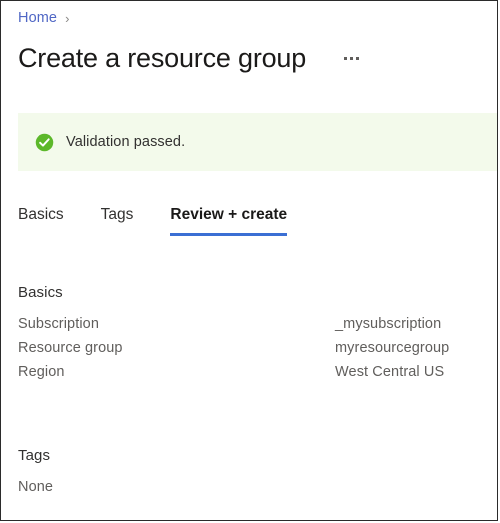 The height and width of the screenshot is (523, 500). I want to click on breadcrumb: Home ›, so click(43, 18).